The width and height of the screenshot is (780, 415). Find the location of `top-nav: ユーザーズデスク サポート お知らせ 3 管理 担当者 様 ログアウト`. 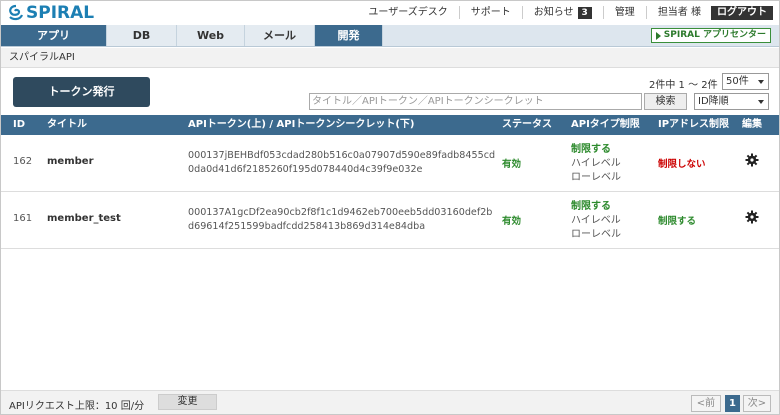

top-nav: ユーザーズデスク サポート お知らせ 3 管理 担当者 様 ログアウト is located at coordinates (565, 12).